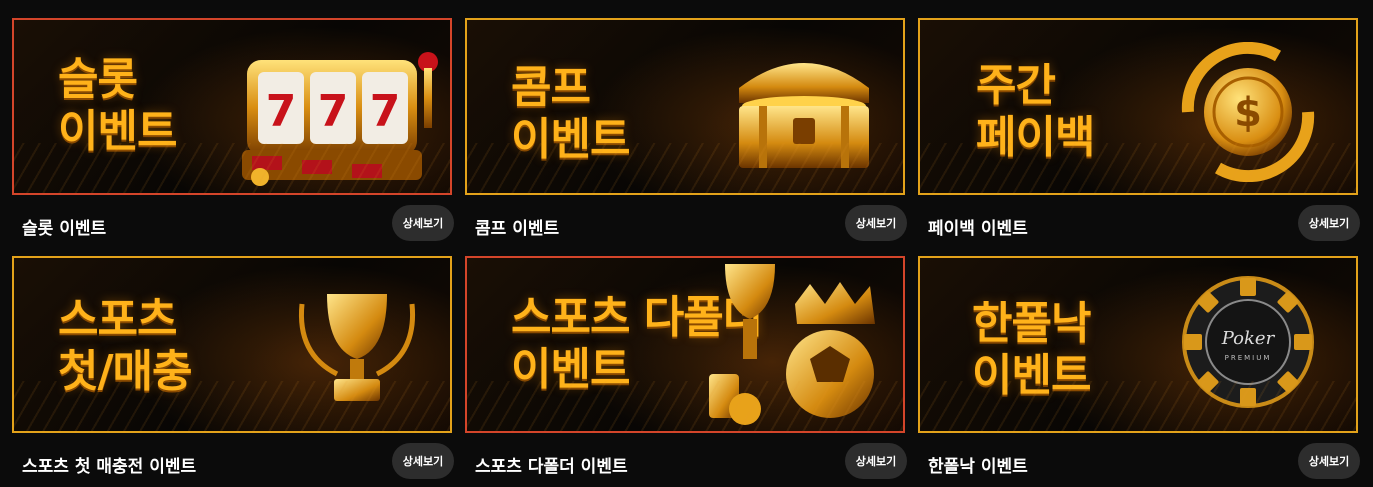  What do you see at coordinates (1035, 111) in the screenshot?
I see `banner-title: 주간 페이백` at bounding box center [1035, 111].